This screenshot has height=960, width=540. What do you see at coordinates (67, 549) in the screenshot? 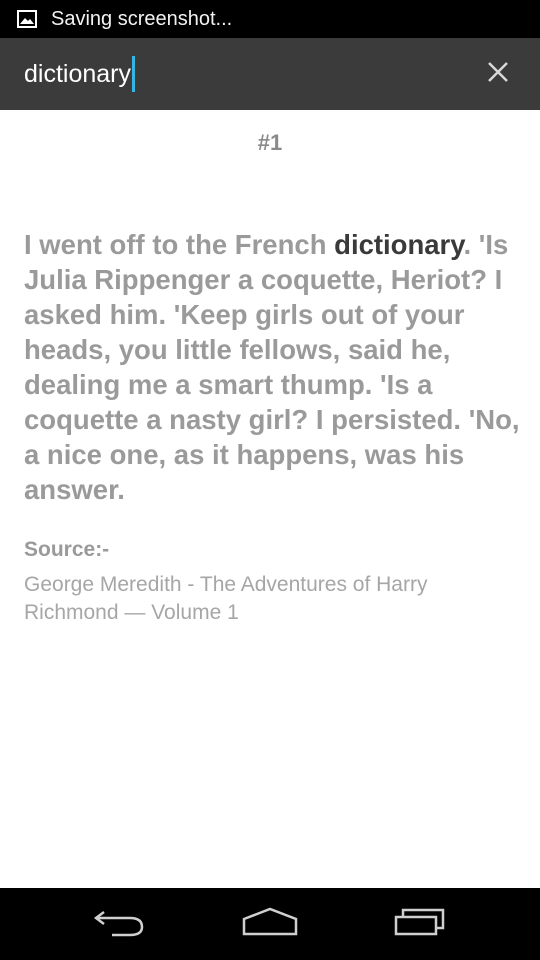
I see `source-label: Source:-` at bounding box center [67, 549].